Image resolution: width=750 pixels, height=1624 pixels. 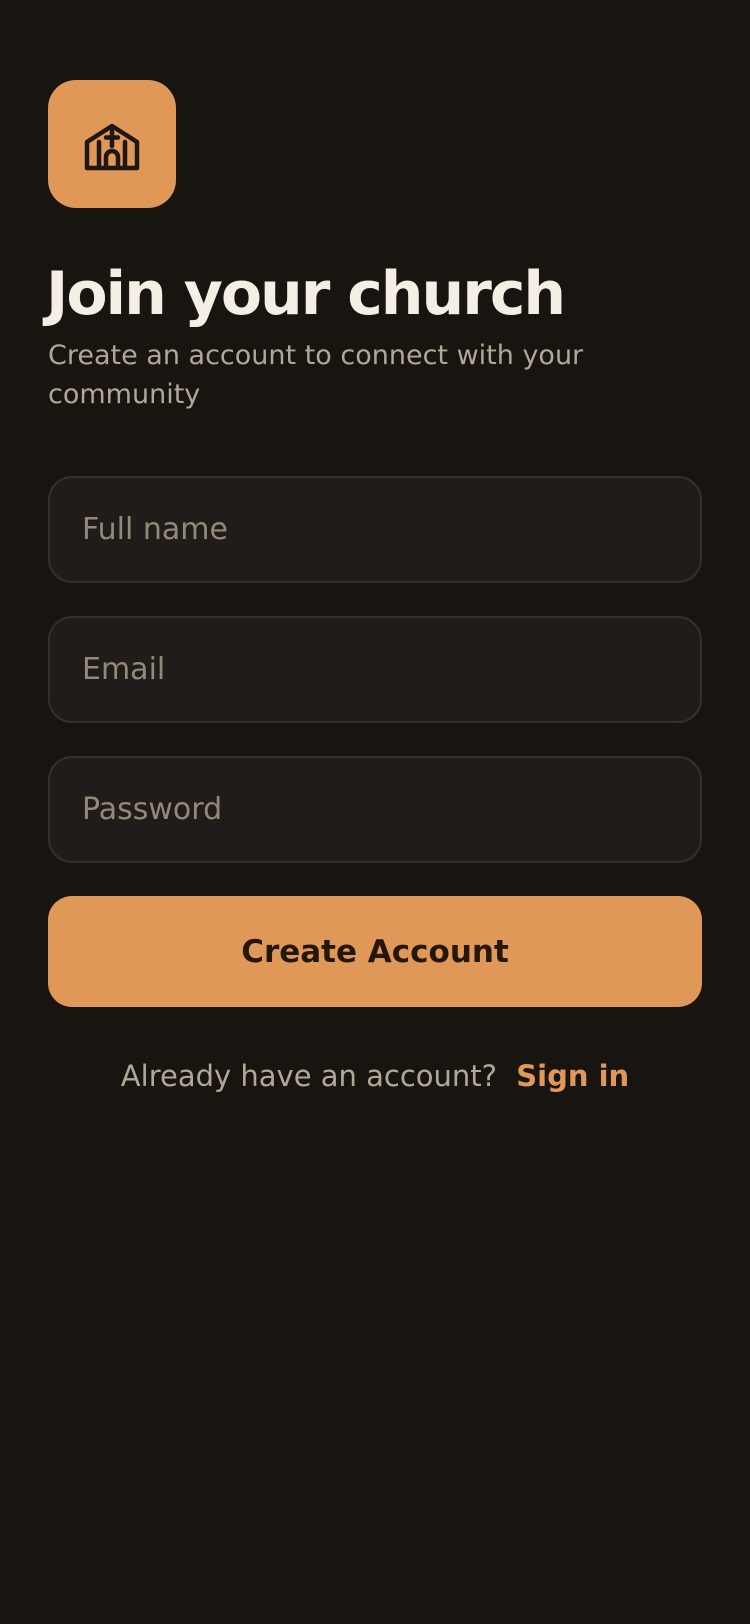 What do you see at coordinates (306, 294) in the screenshot?
I see `page-title: Join your church` at bounding box center [306, 294].